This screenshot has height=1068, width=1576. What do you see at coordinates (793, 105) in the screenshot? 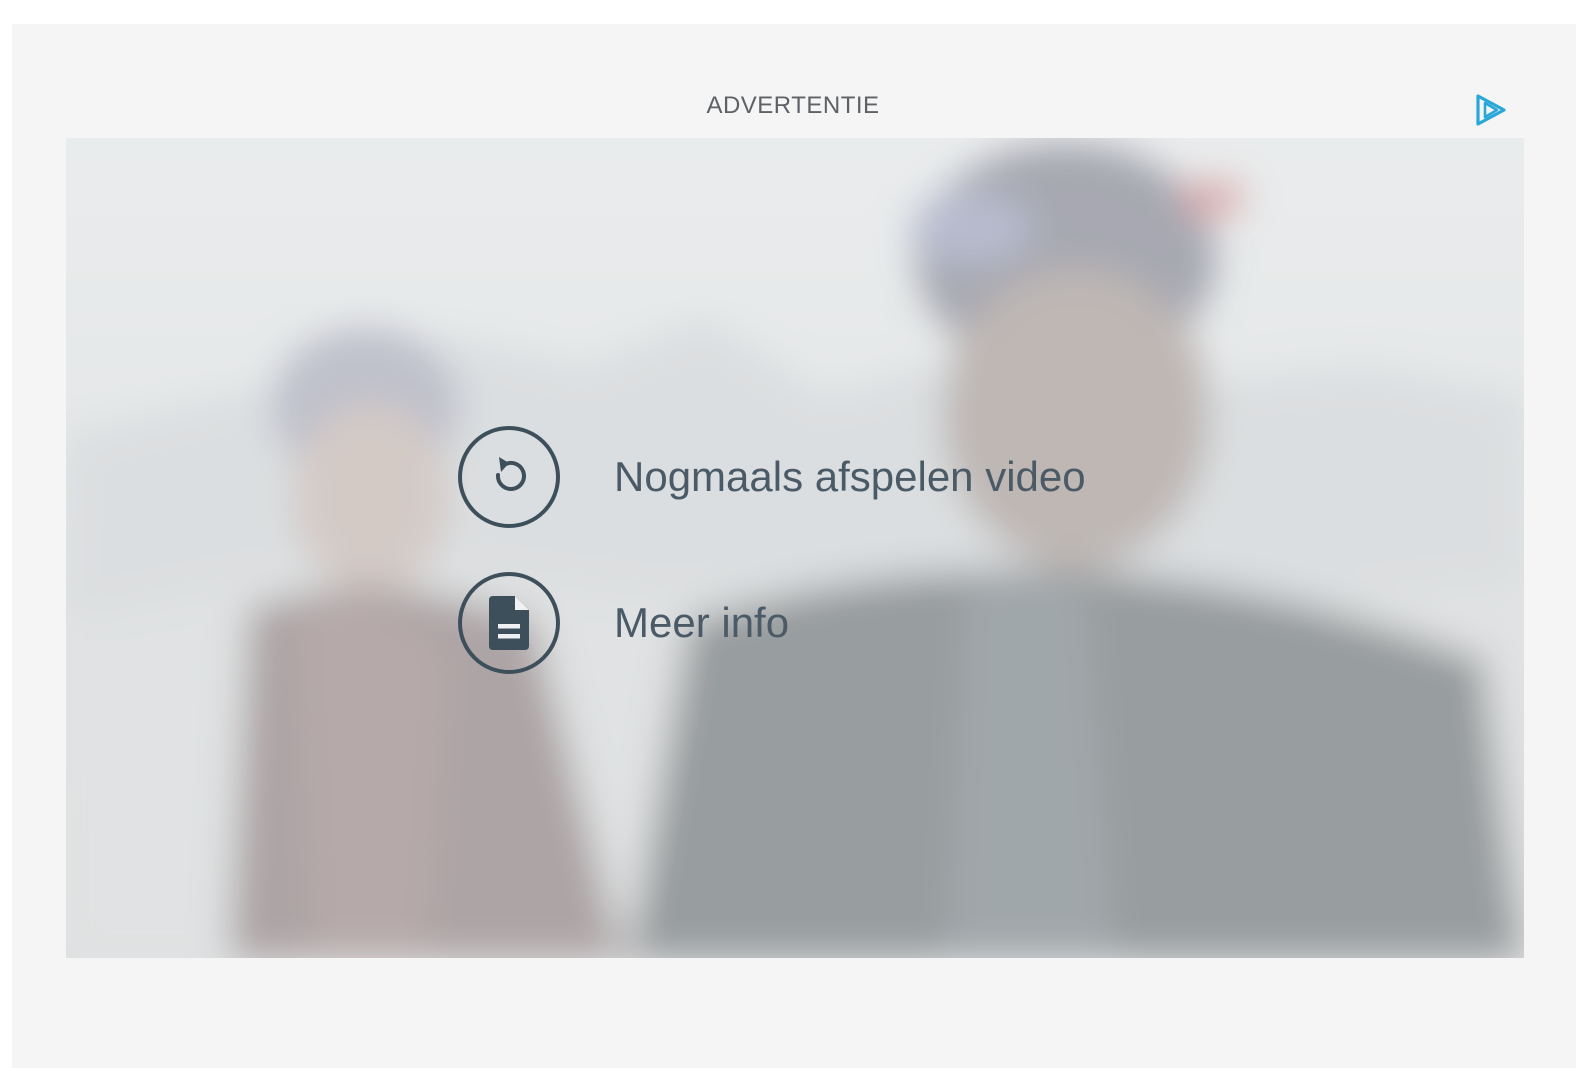
I see `ad-label: ADVERTENTIE` at bounding box center [793, 105].